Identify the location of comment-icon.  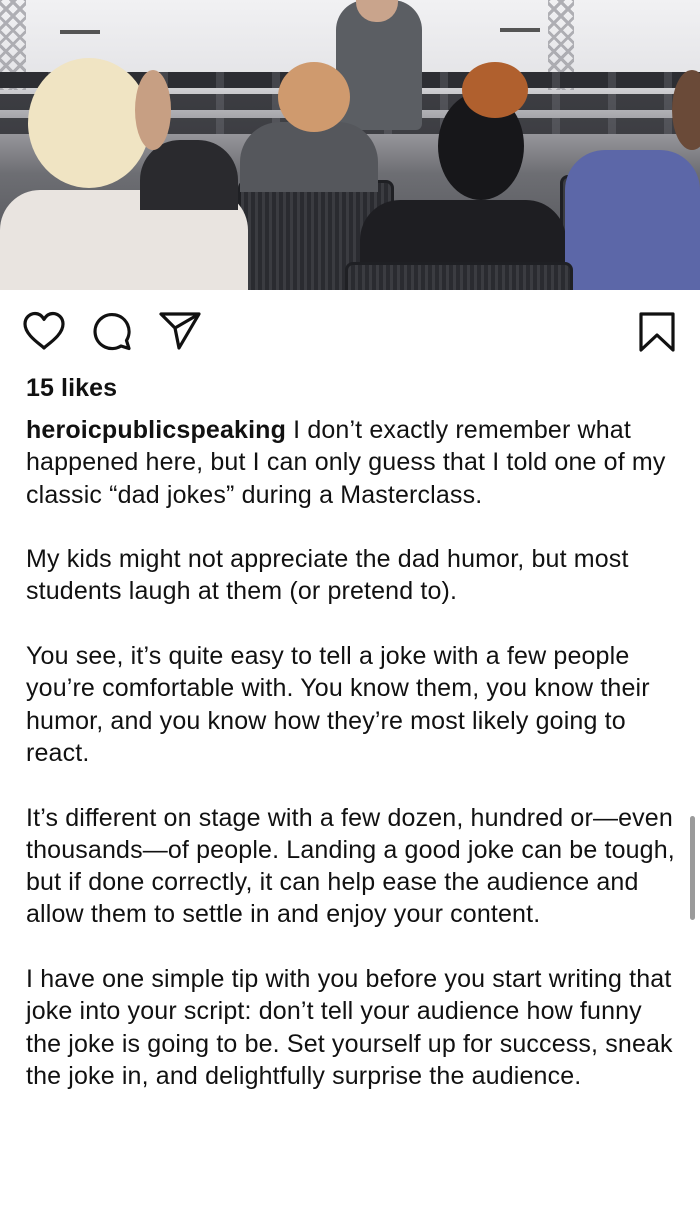
(112, 331).